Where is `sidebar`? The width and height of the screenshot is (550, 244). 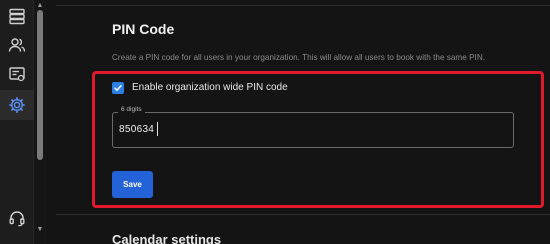 sidebar is located at coordinates (17, 122).